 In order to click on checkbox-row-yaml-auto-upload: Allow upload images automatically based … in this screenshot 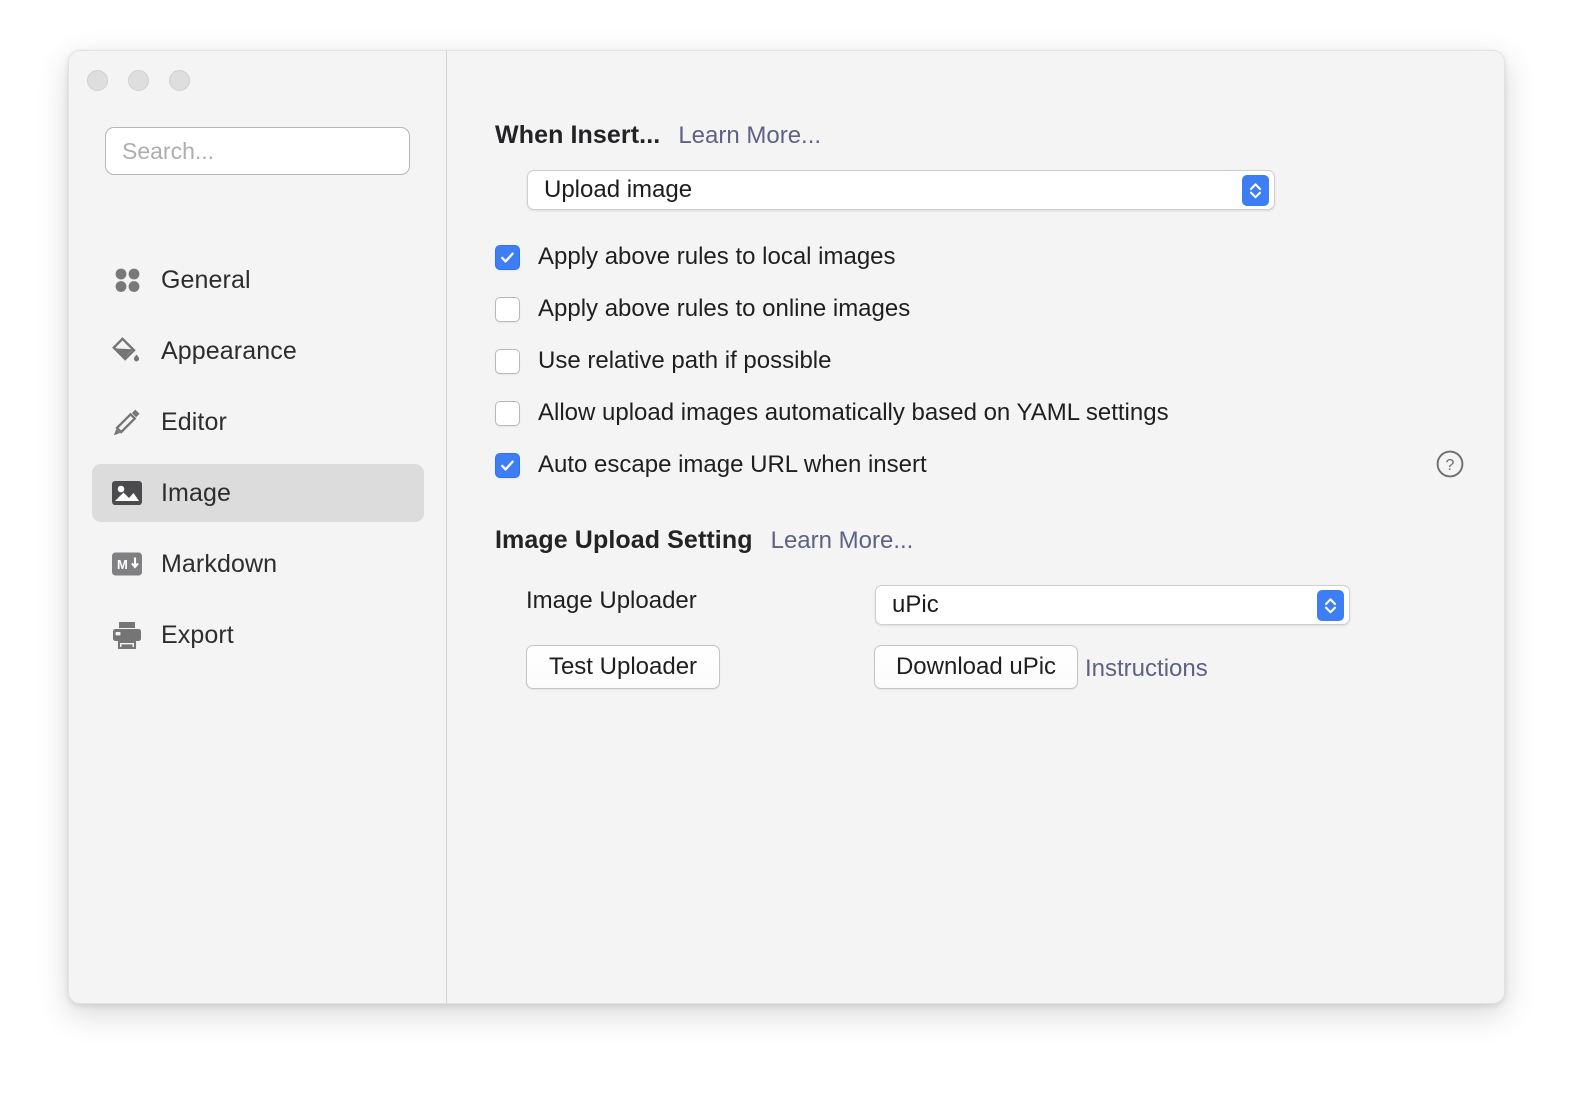, I will do `click(832, 413)`.